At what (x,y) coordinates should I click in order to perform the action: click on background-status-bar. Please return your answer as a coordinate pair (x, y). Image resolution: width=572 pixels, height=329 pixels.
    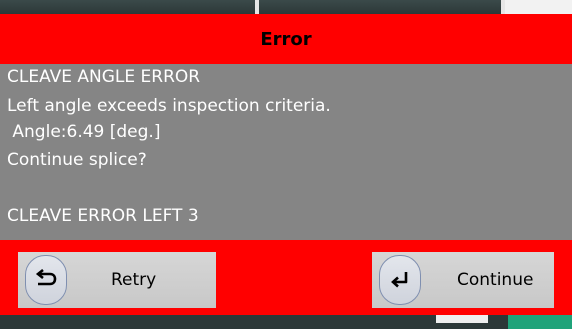
    Looking at the image, I should click on (286, 7).